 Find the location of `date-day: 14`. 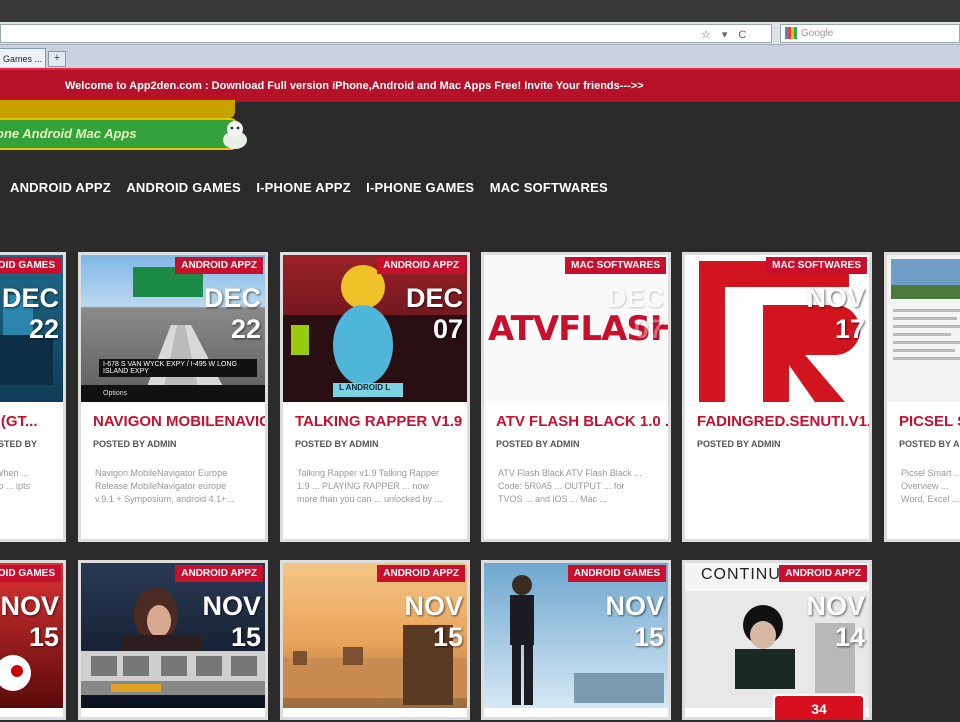

date-day: 14 is located at coordinates (849, 637).